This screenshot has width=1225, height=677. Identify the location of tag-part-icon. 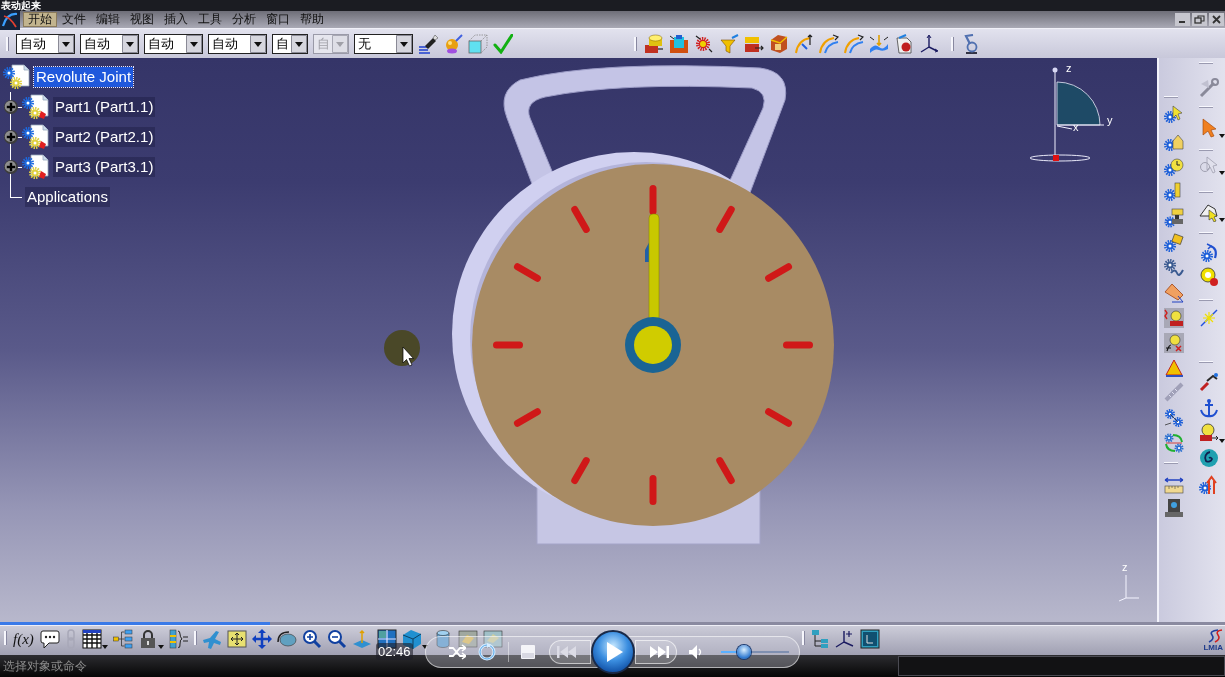
(904, 43).